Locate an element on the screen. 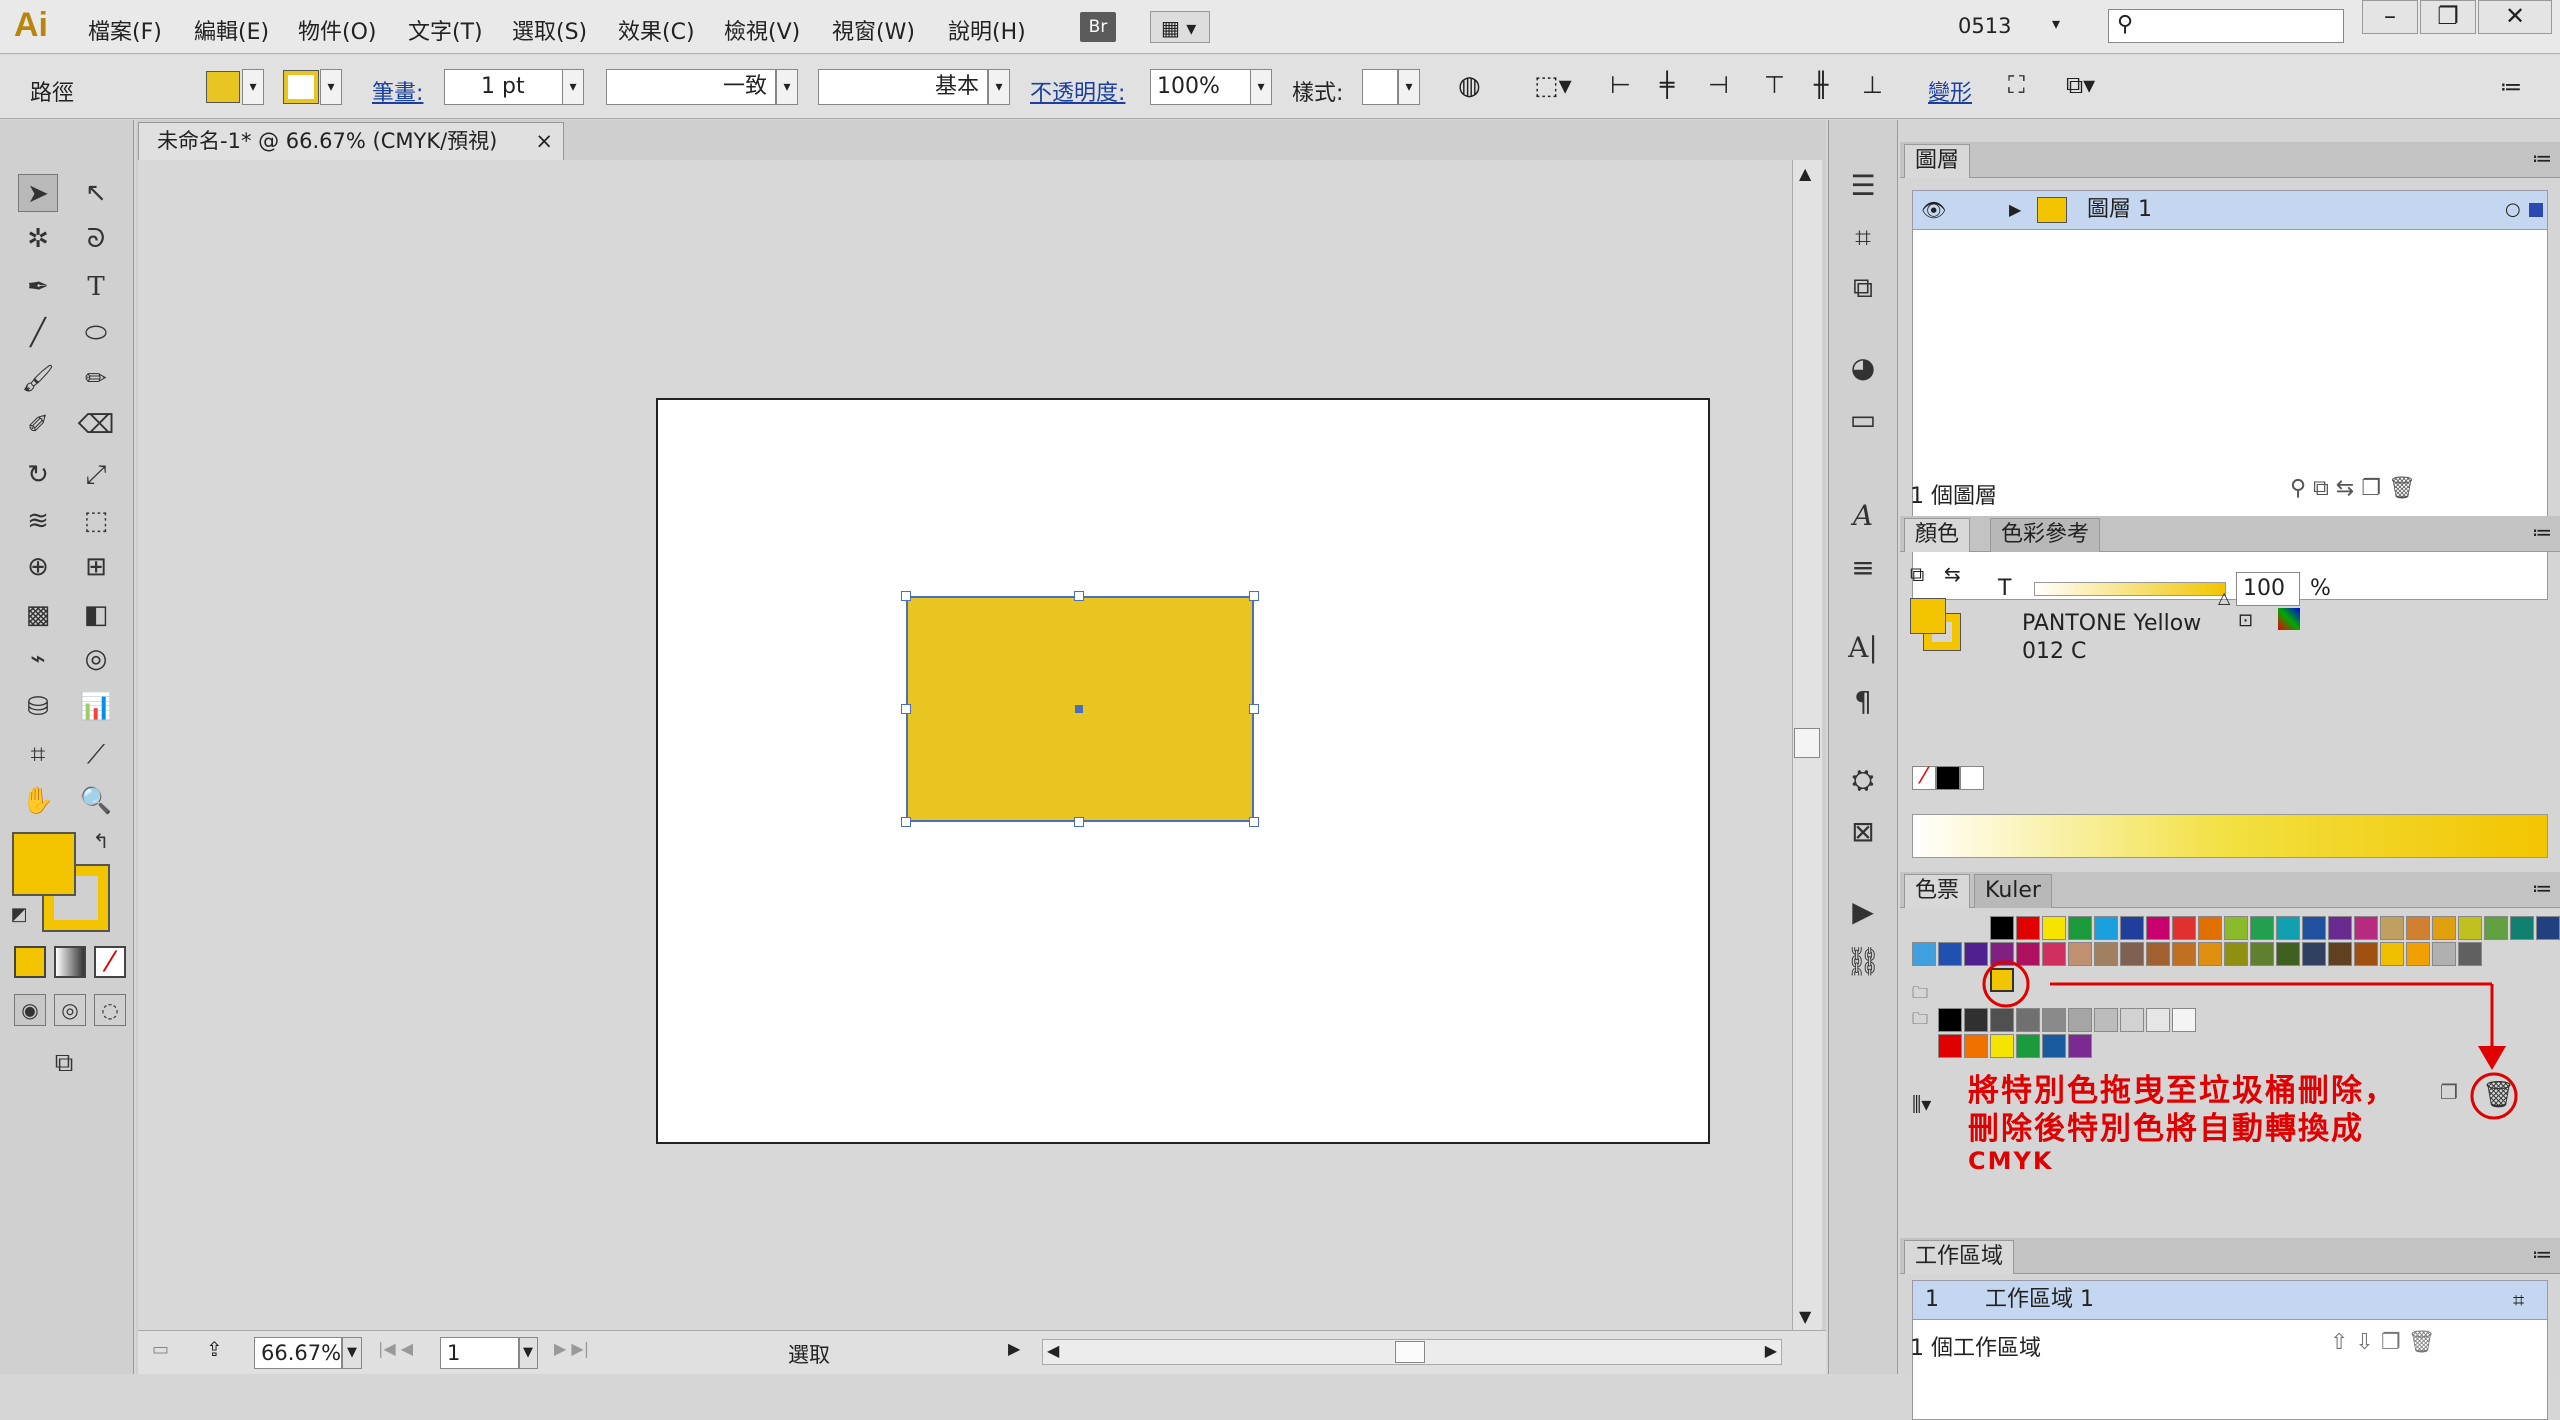  character-panel-icon: A| is located at coordinates (1863, 648).